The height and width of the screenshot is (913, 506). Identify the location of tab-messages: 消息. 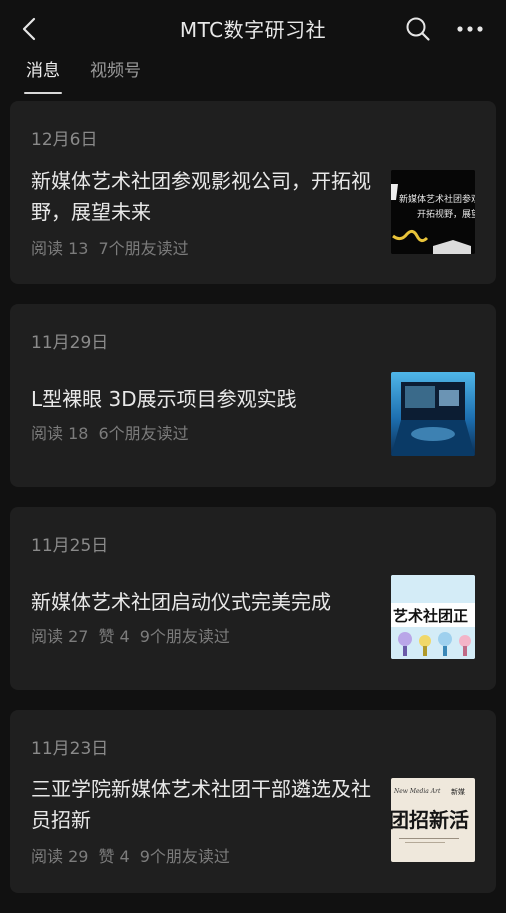
(43, 75).